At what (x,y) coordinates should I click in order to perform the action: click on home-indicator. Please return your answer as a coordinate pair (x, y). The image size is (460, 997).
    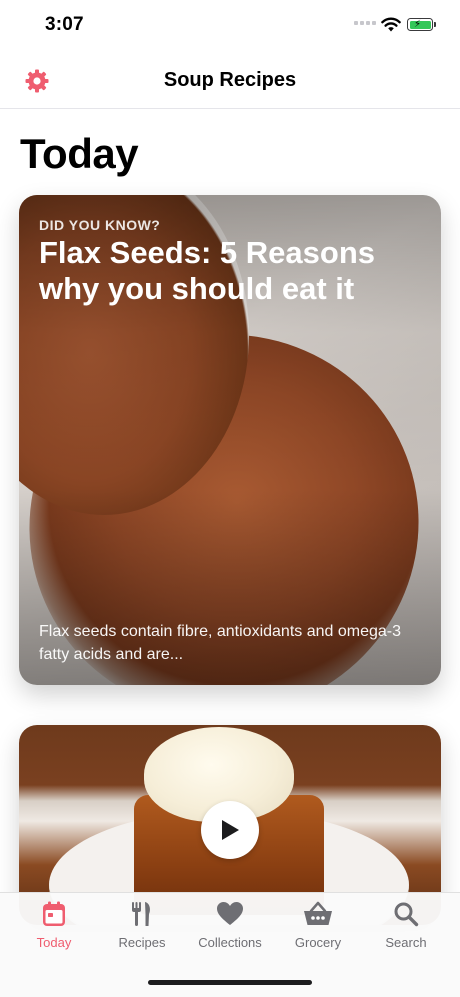
    Looking at the image, I should click on (230, 982).